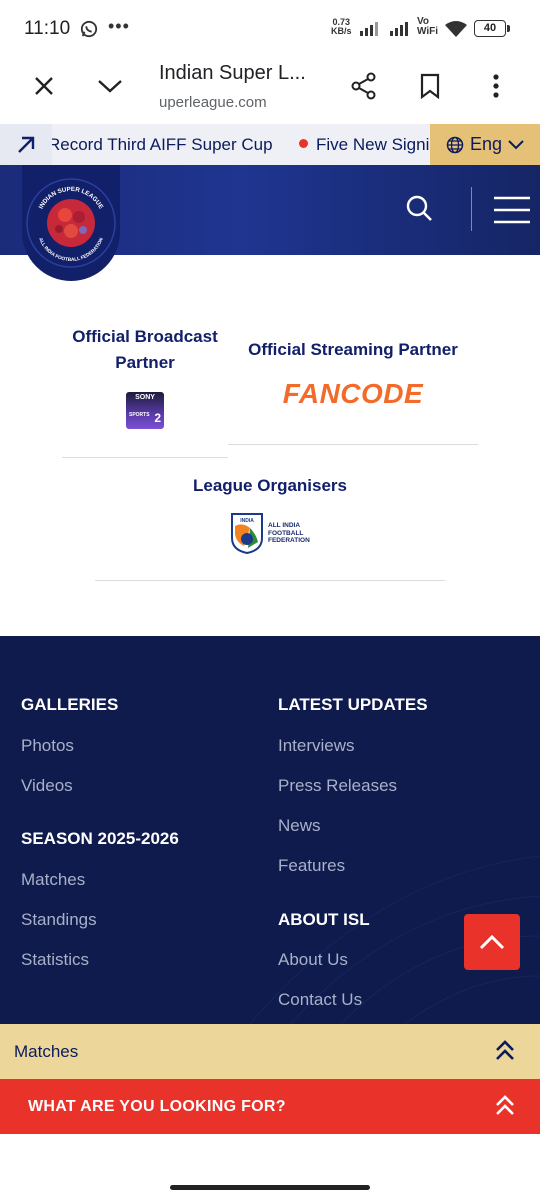 The height and width of the screenshot is (1200, 540). Describe the element at coordinates (47, 28) in the screenshot. I see `status-time: 11:10` at that location.